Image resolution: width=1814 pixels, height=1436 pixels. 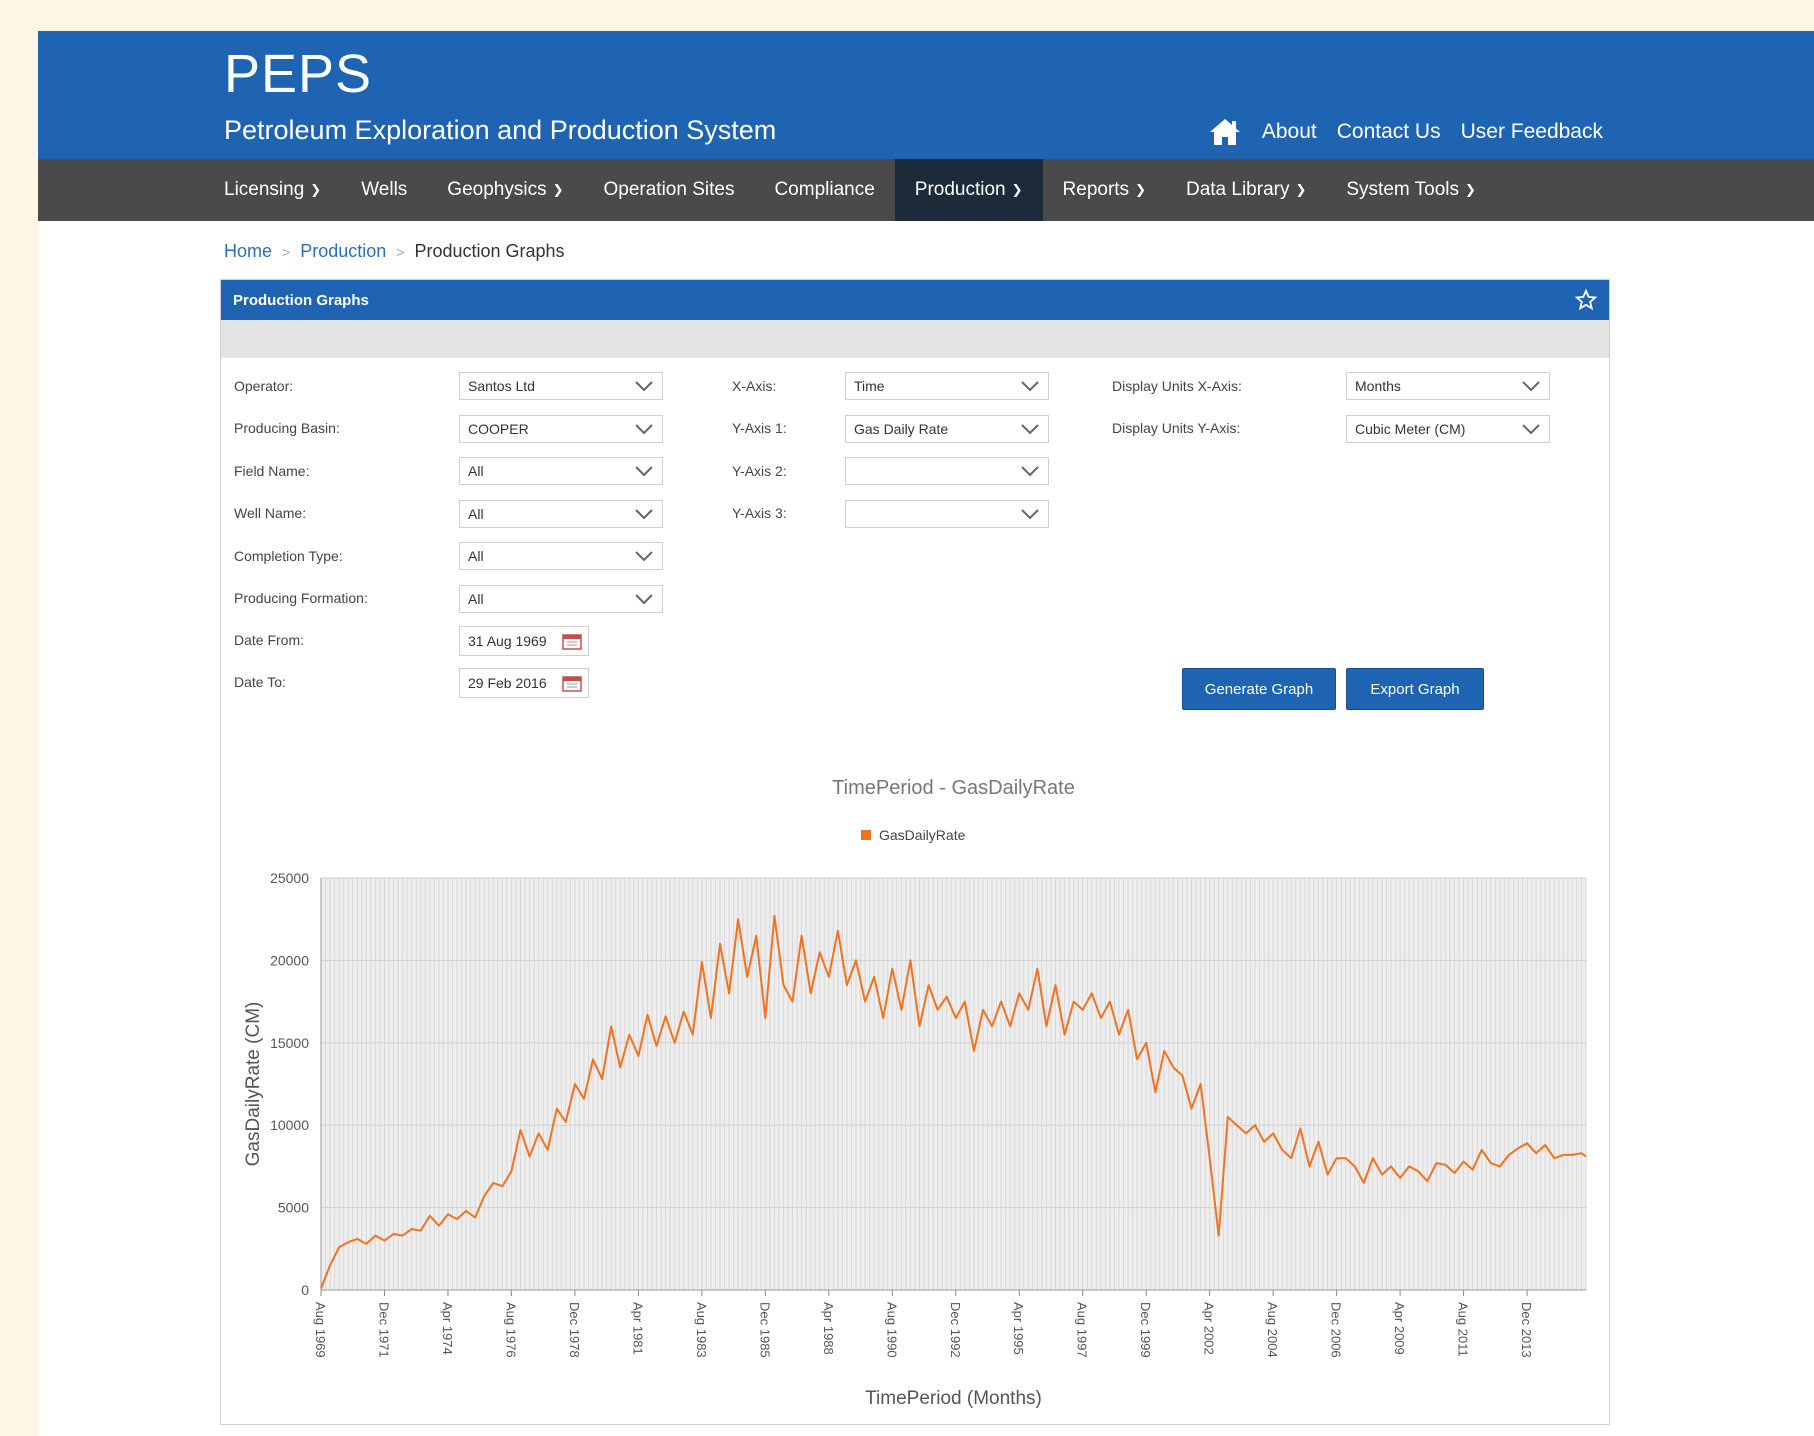 What do you see at coordinates (561, 429) in the screenshot?
I see `producing-basin-select: COOPER` at bounding box center [561, 429].